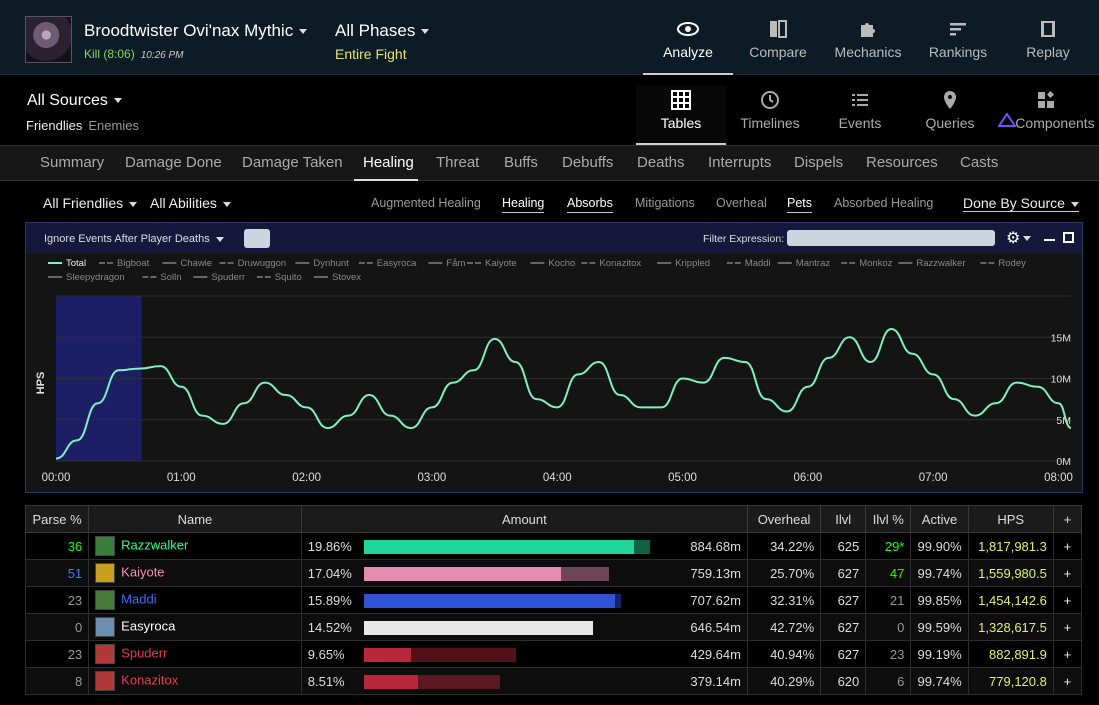  I want to click on parse-value: 8, so click(78, 681).